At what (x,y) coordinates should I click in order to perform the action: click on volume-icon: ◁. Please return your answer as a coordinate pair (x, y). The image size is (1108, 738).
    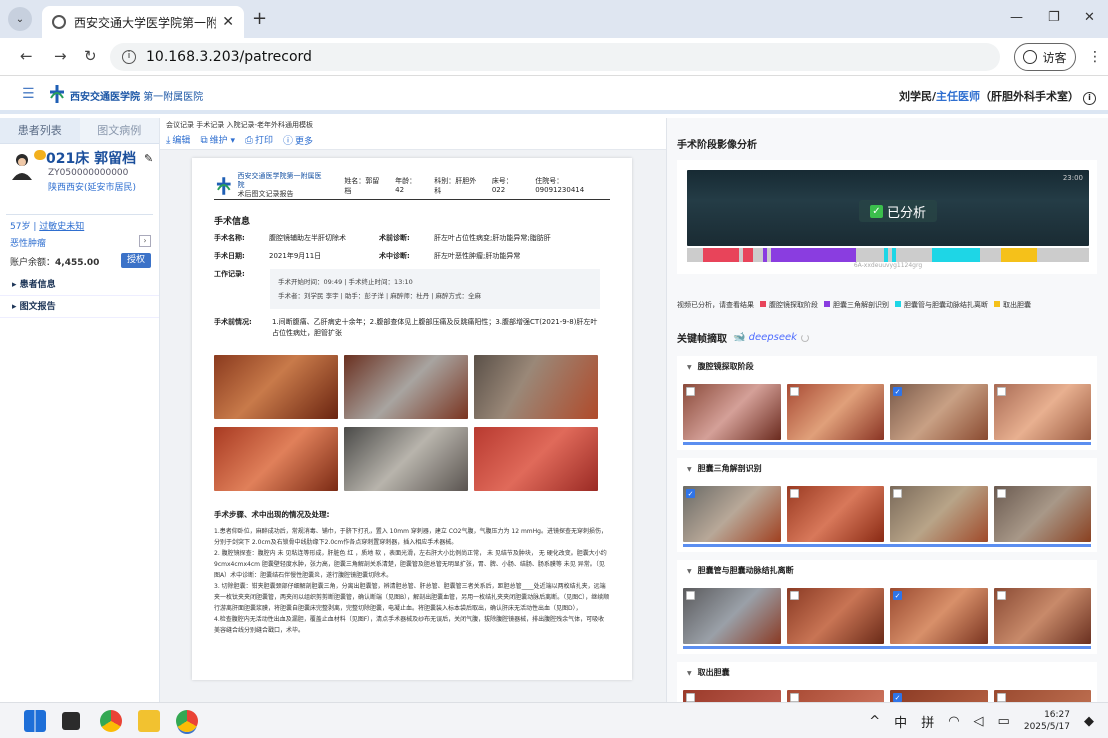
    Looking at the image, I should click on (979, 721).